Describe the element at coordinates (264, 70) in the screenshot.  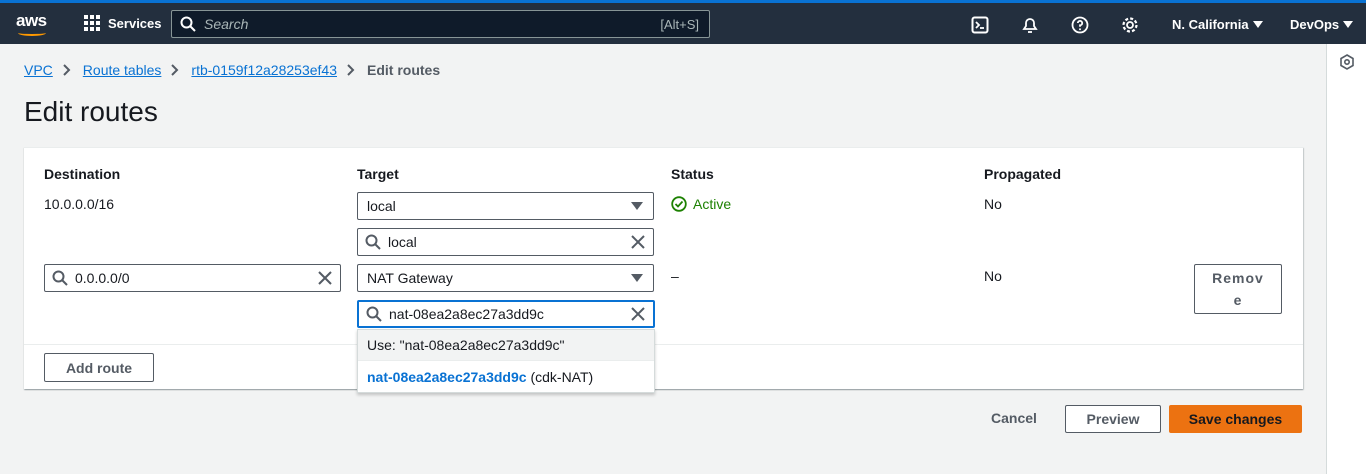
I see `breadcrumb-route-table-id: rtb-0159f12a28253ef43` at that location.